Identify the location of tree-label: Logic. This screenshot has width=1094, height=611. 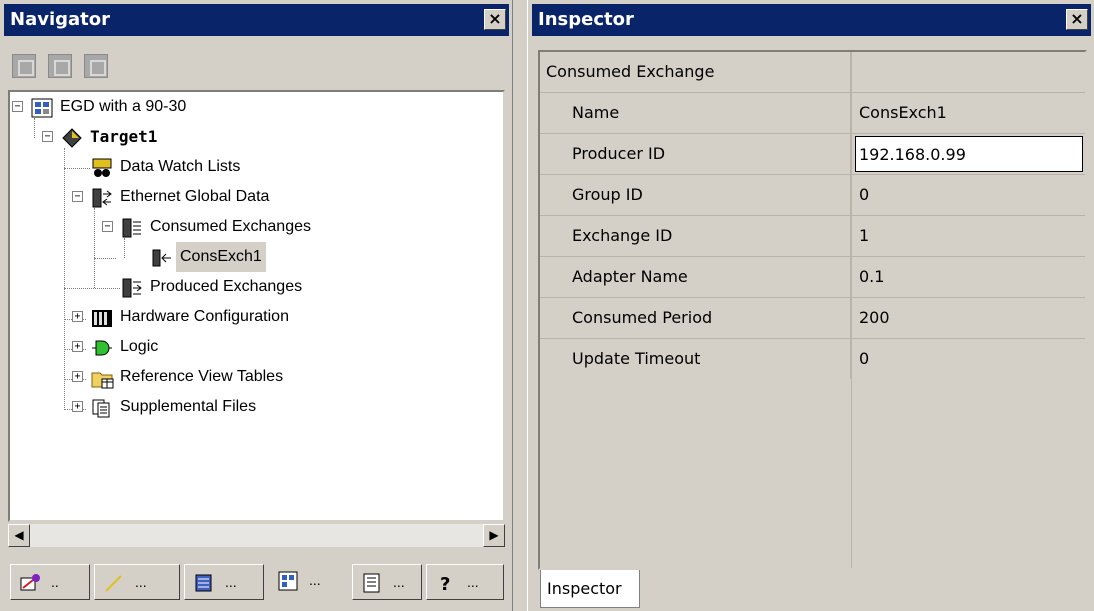
(139, 346).